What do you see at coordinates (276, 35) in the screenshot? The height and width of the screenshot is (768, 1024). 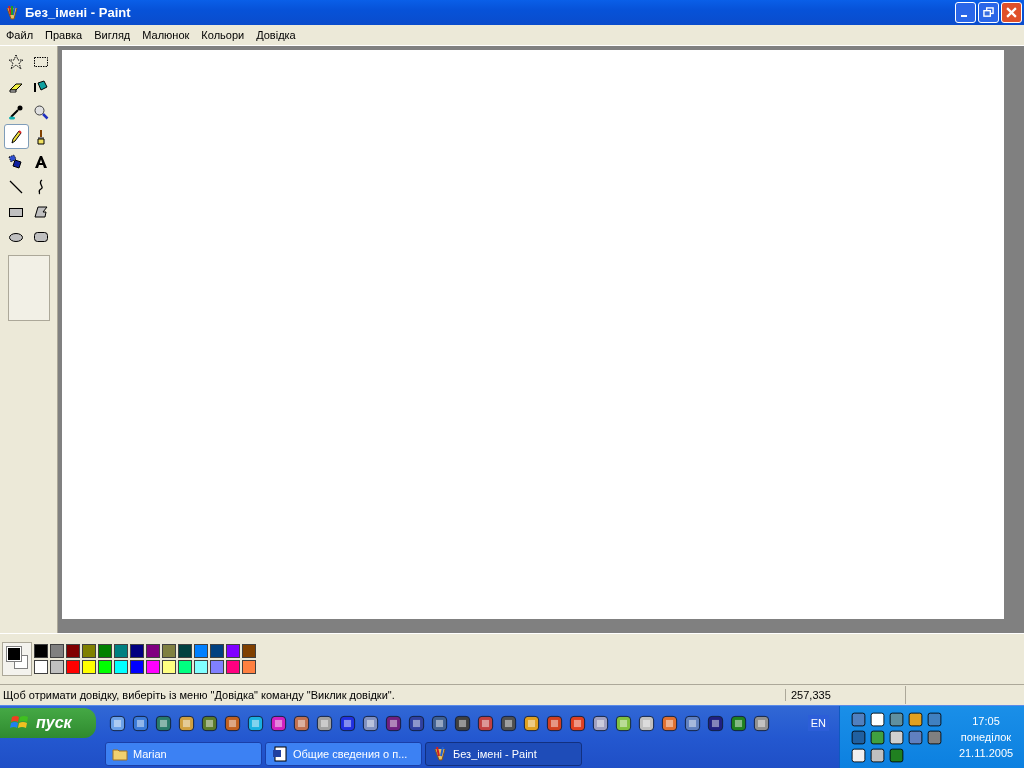 I see `menu-item: Довідка` at bounding box center [276, 35].